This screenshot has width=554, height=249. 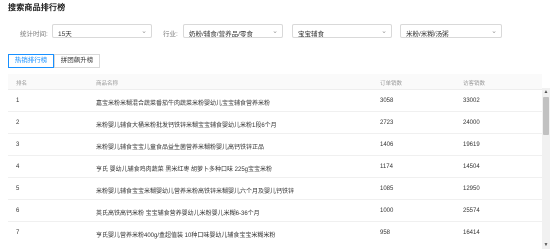 What do you see at coordinates (387, 189) in the screenshot?
I see `row-orders: 1085` at bounding box center [387, 189].